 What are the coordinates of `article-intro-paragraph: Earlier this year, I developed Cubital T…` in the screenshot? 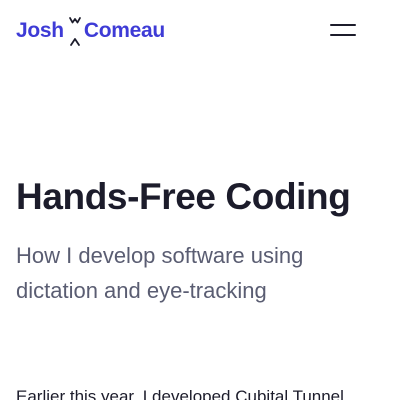 It's located at (180, 393).